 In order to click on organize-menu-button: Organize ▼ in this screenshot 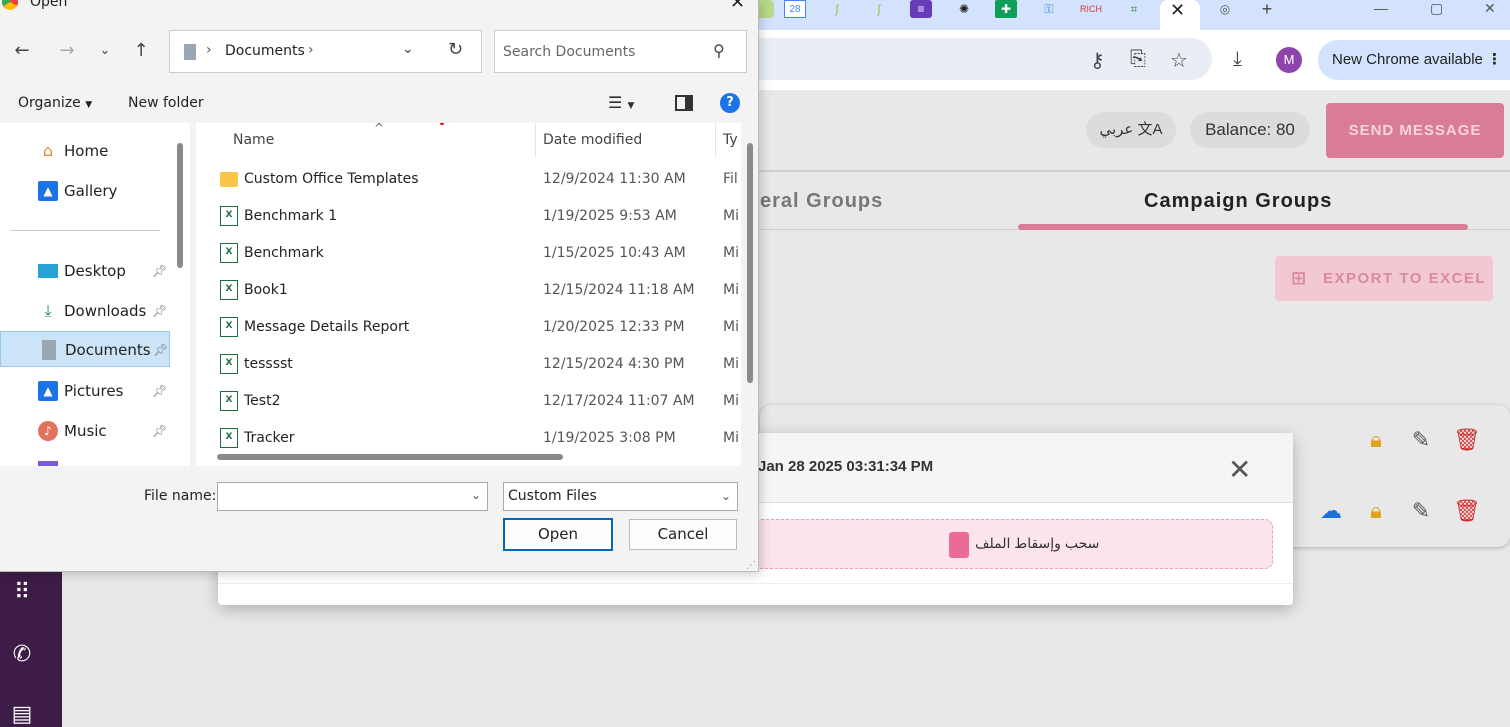, I will do `click(55, 103)`.